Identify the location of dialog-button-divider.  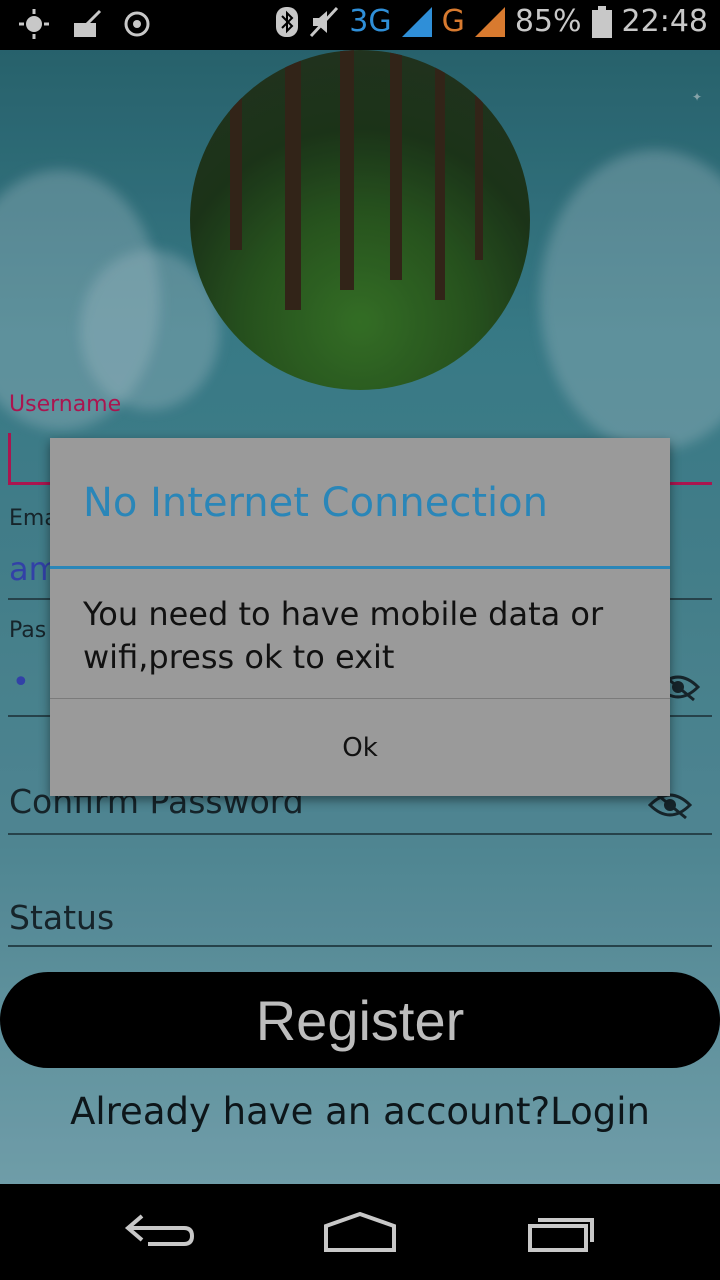
(360, 698).